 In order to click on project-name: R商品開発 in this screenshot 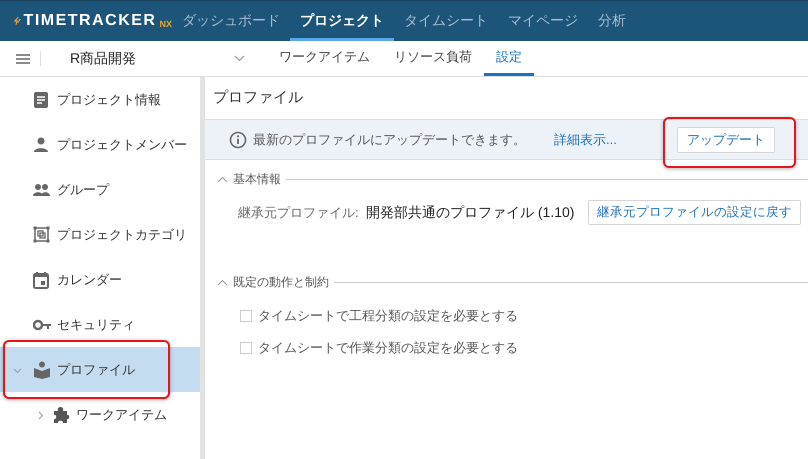, I will do `click(103, 59)`.